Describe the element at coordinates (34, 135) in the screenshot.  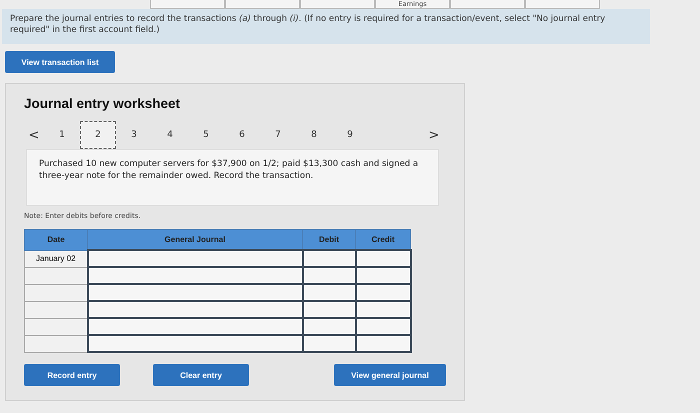
I see `previous-button: <` at that location.